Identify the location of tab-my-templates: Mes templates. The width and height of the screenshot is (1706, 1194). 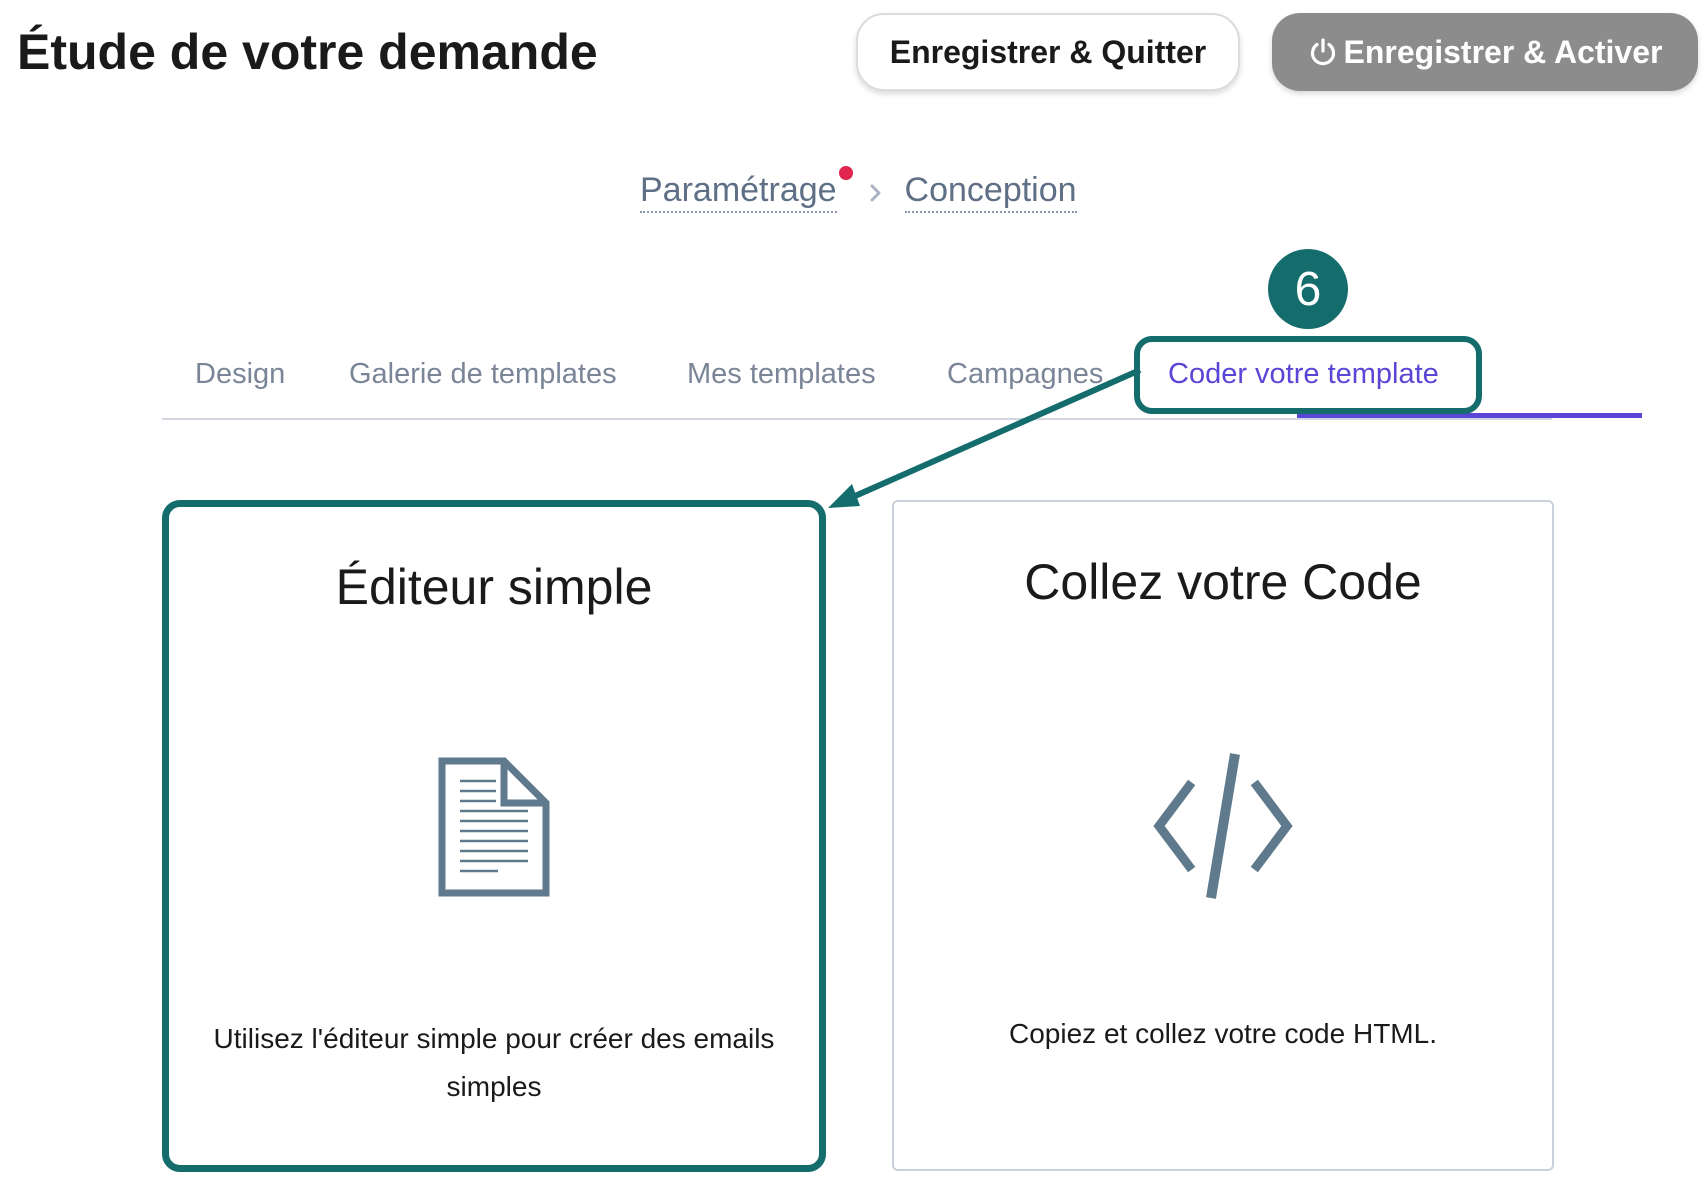
(781, 374).